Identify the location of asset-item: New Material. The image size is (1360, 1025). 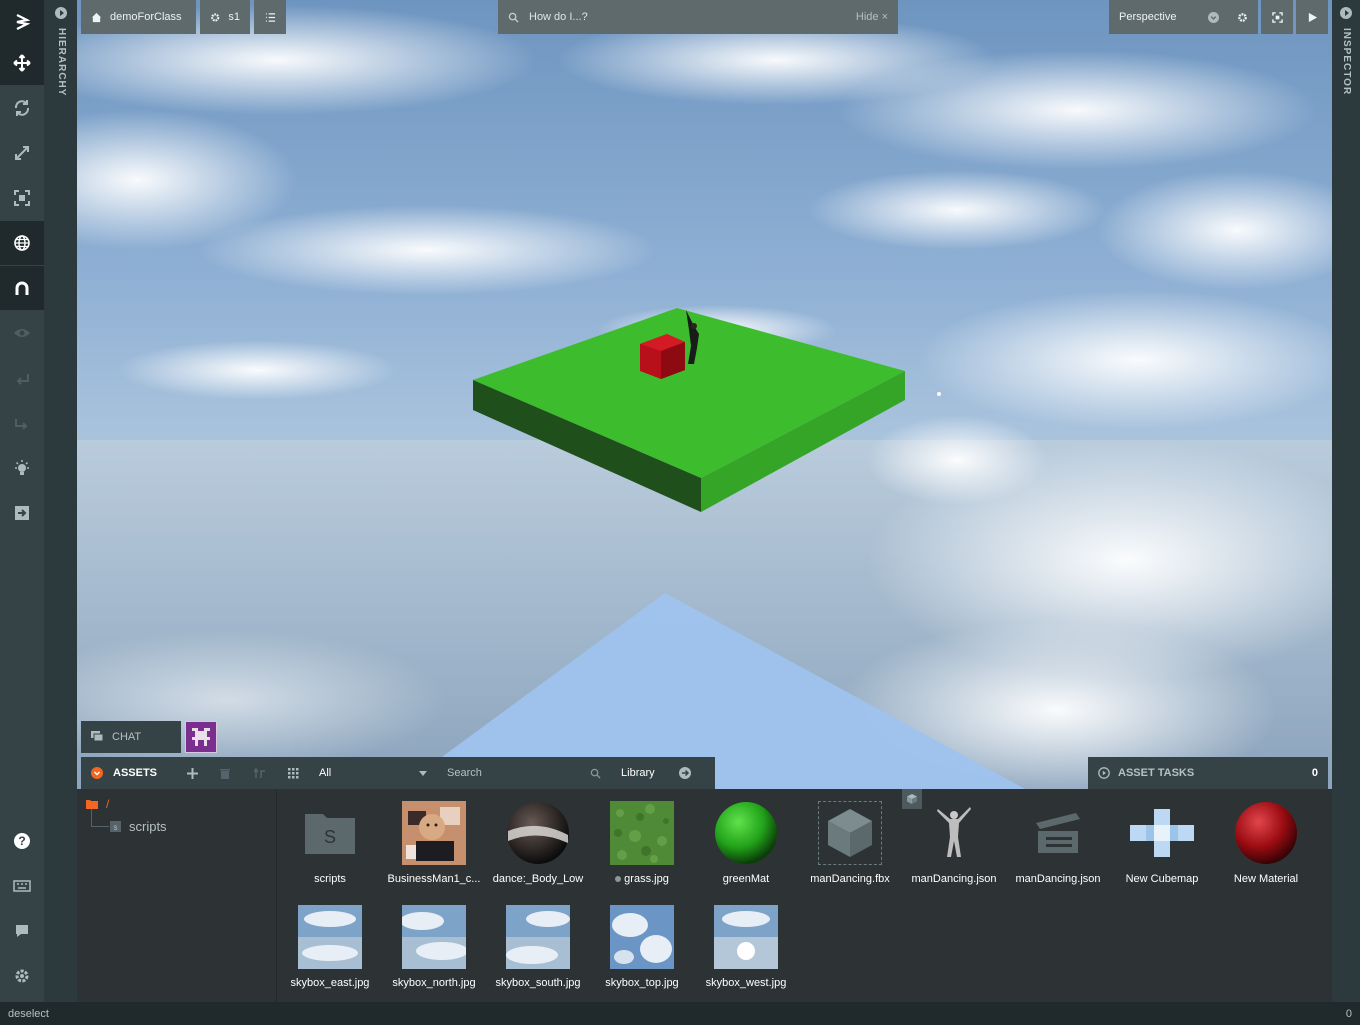
(1266, 841).